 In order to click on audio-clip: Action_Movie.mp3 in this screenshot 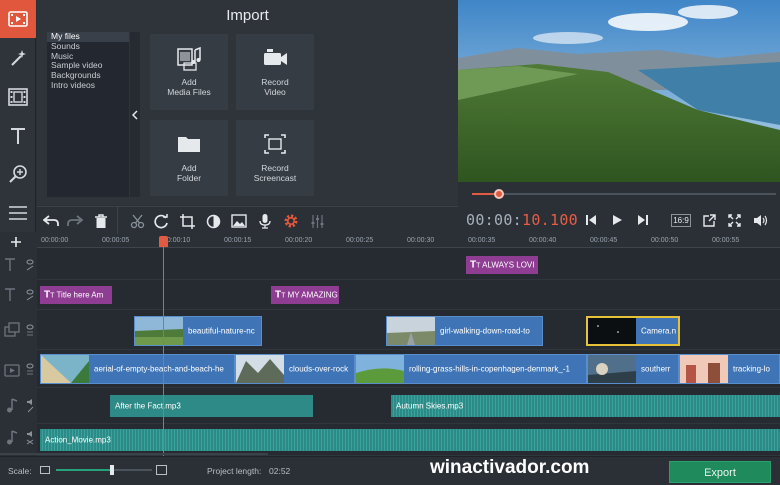, I will do `click(410, 440)`.